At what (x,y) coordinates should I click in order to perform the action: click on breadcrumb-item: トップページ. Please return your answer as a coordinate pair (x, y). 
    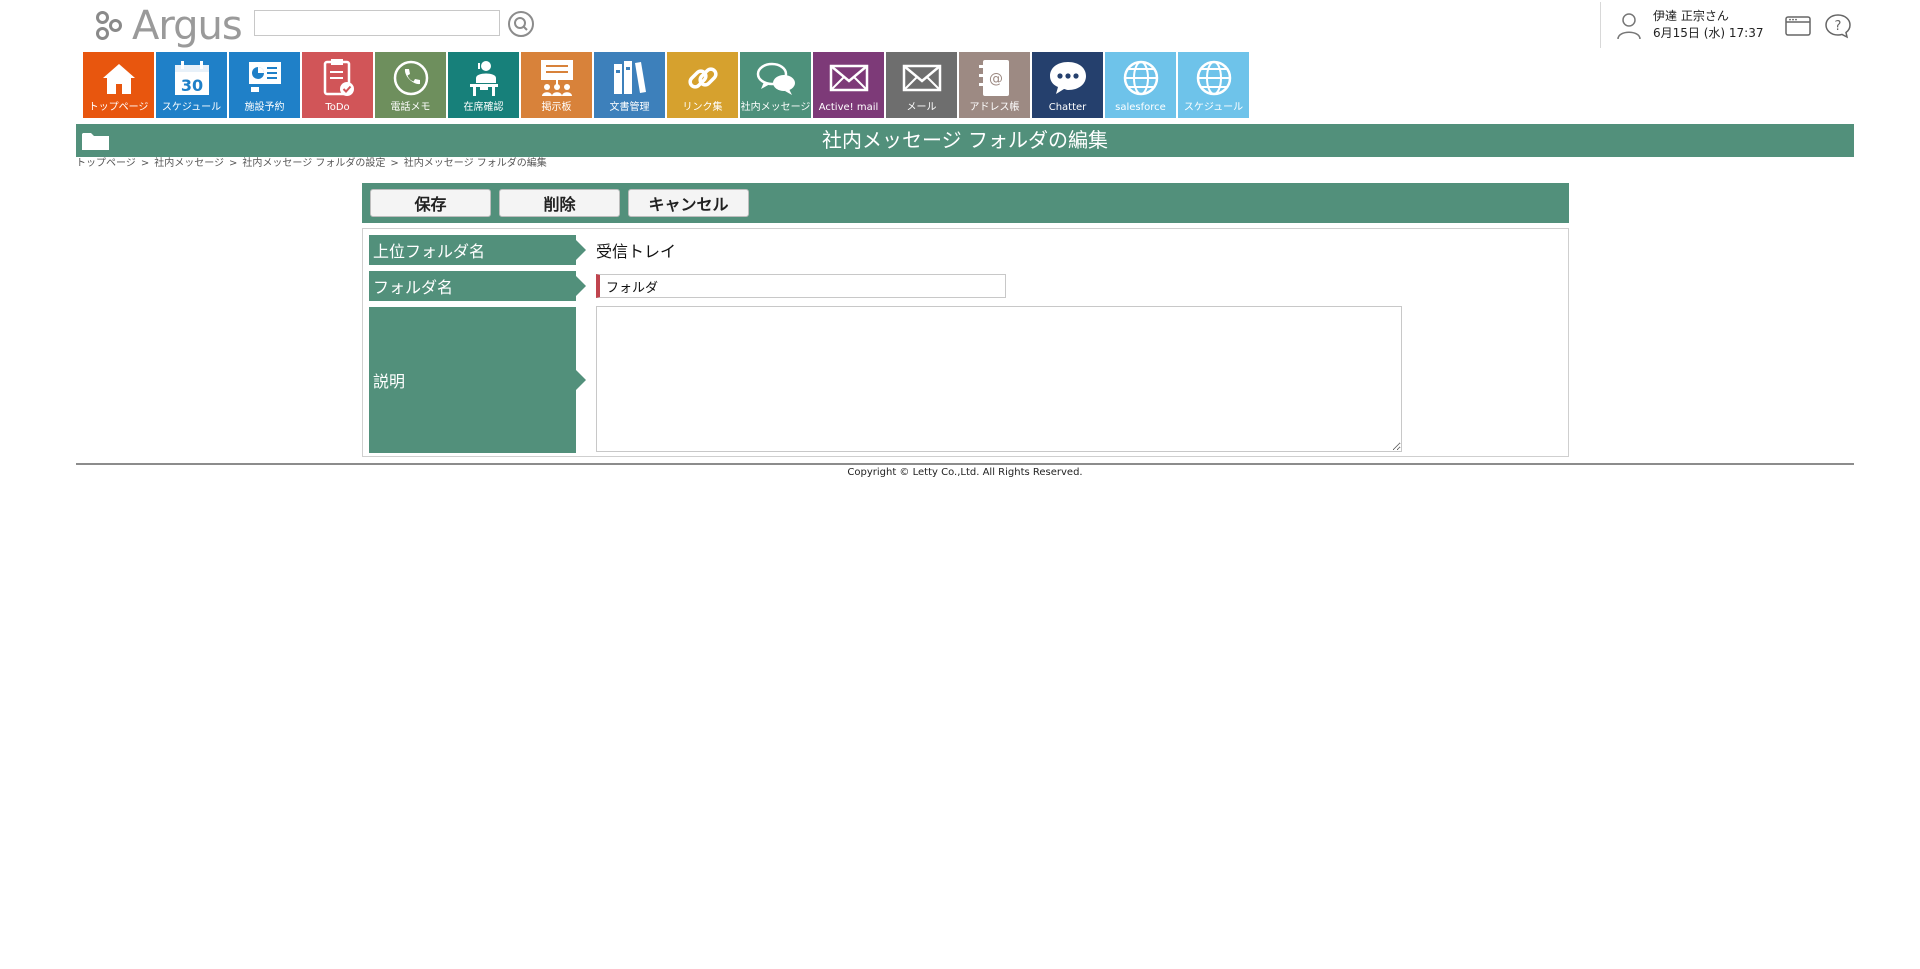
    Looking at the image, I should click on (106, 163).